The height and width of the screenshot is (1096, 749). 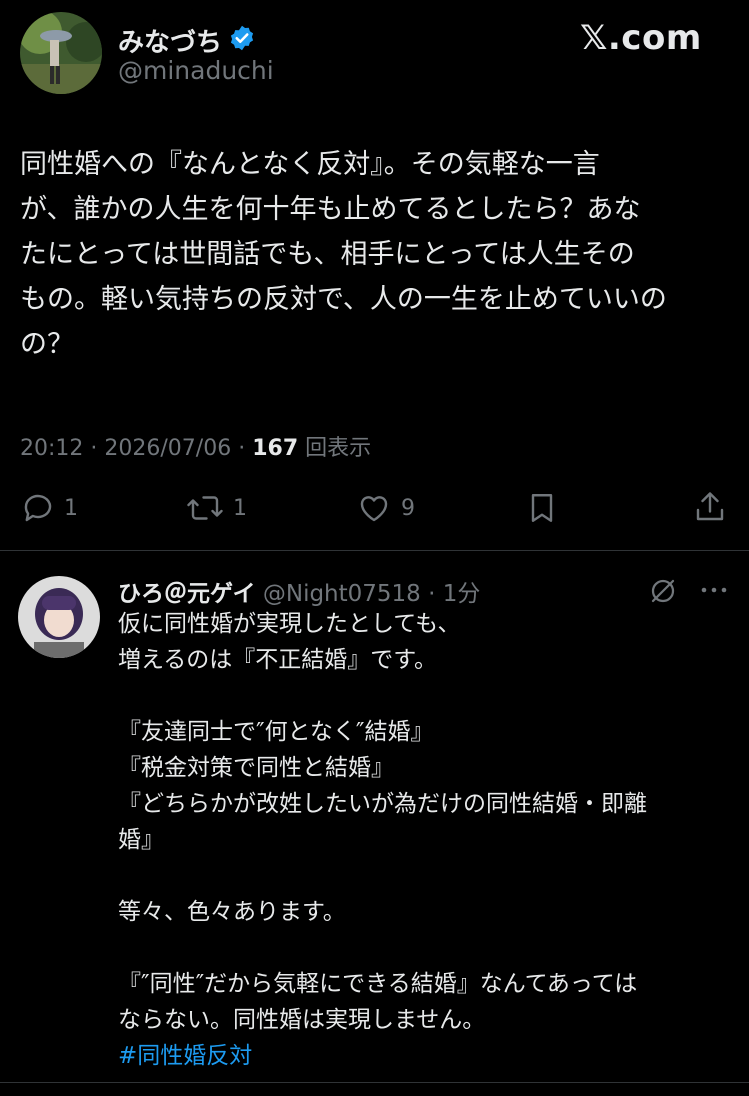 What do you see at coordinates (61, 53) in the screenshot?
I see `author-avatar` at bounding box center [61, 53].